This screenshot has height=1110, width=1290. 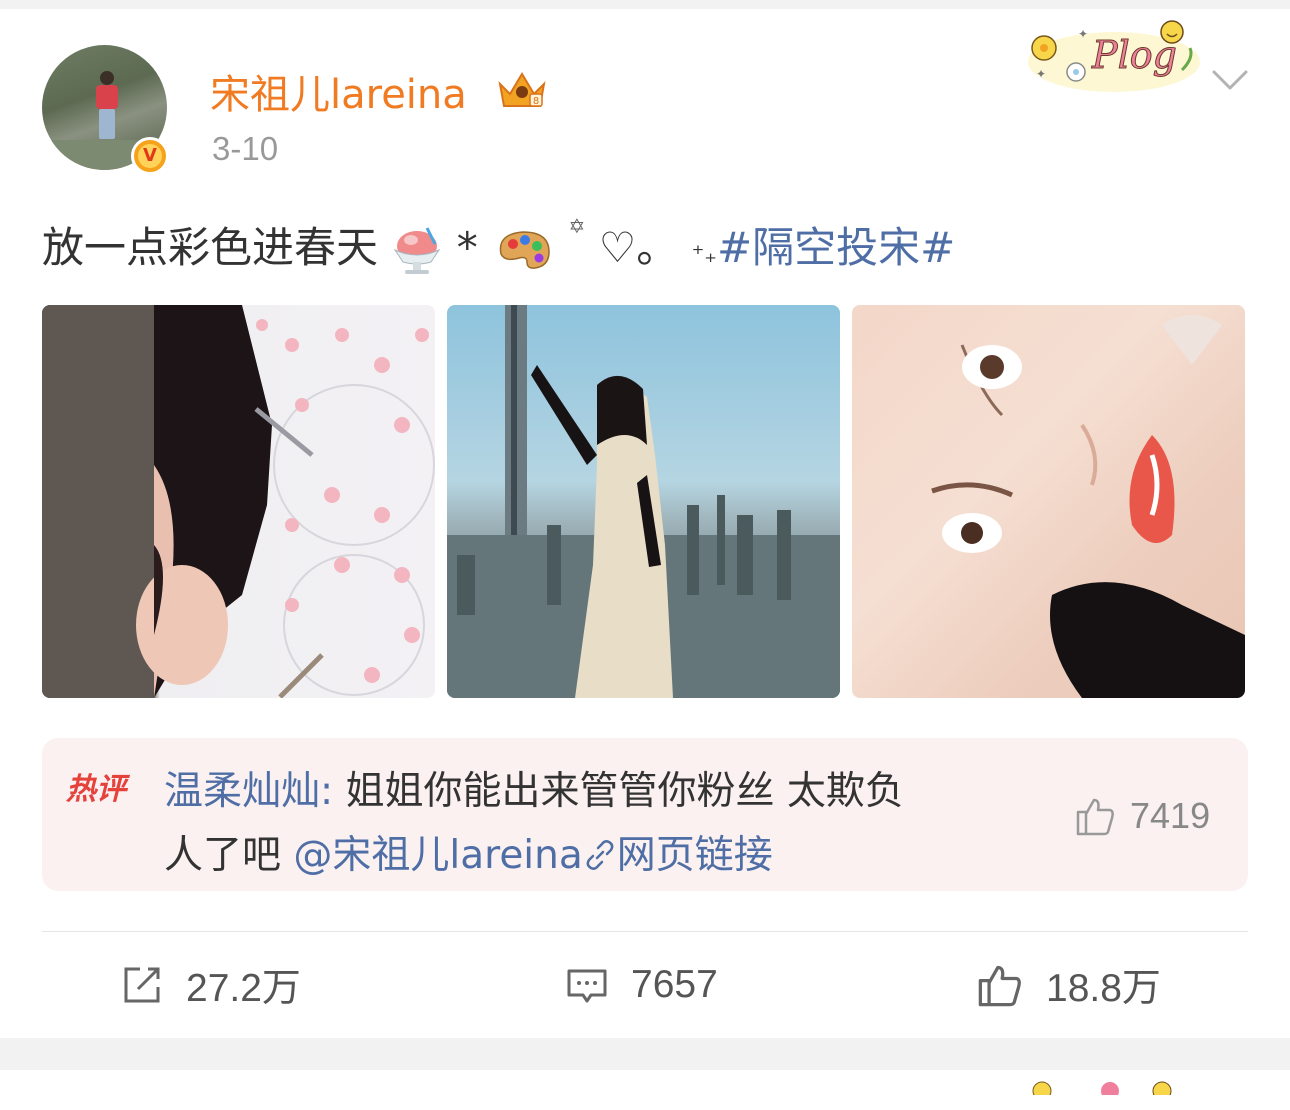 I want to click on divider, so click(x=645, y=931).